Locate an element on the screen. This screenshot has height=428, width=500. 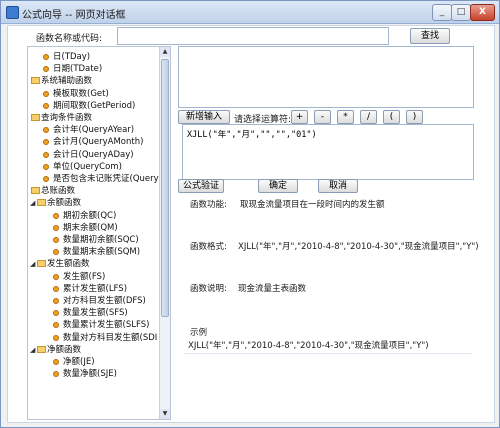
tree-item: 数量累计发生额(SLFS) is located at coordinates (93, 325).